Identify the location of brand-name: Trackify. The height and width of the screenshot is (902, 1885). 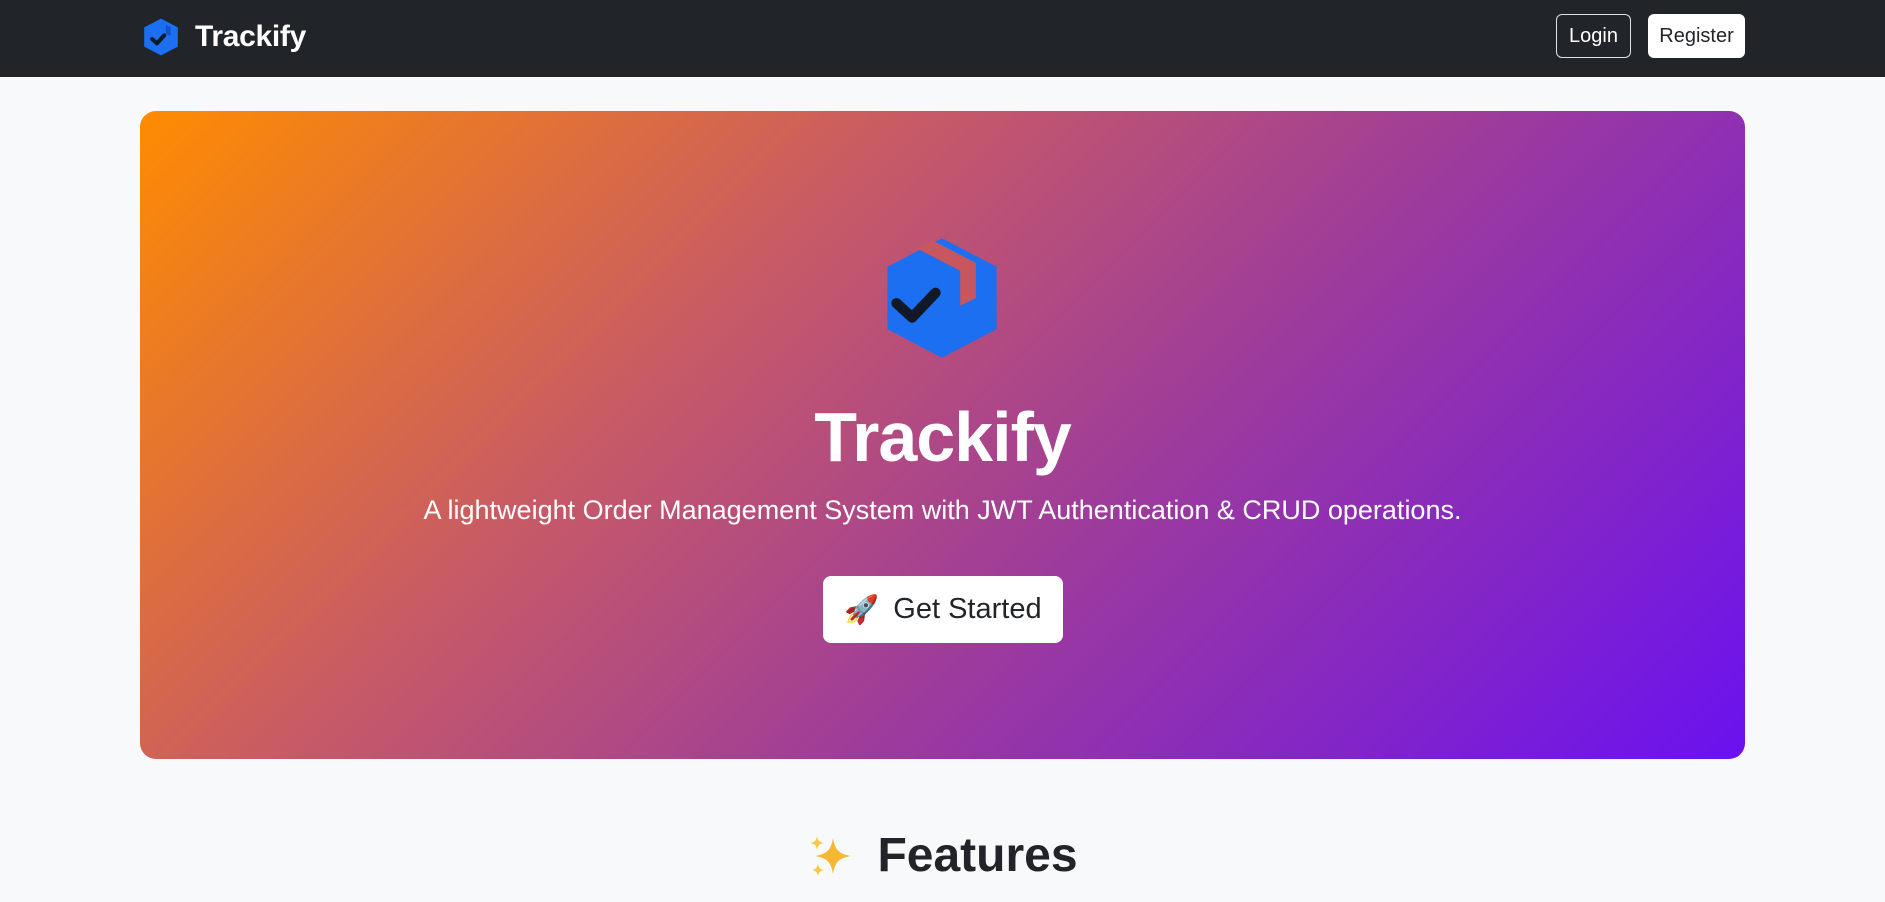
(251, 36).